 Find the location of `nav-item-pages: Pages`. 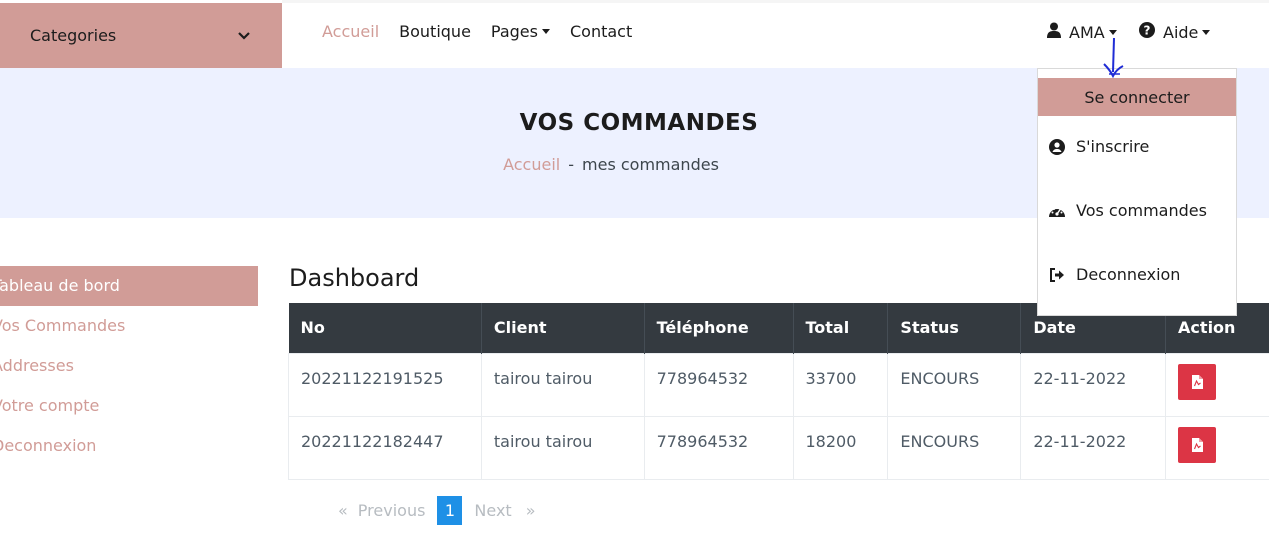

nav-item-pages: Pages is located at coordinates (520, 31).